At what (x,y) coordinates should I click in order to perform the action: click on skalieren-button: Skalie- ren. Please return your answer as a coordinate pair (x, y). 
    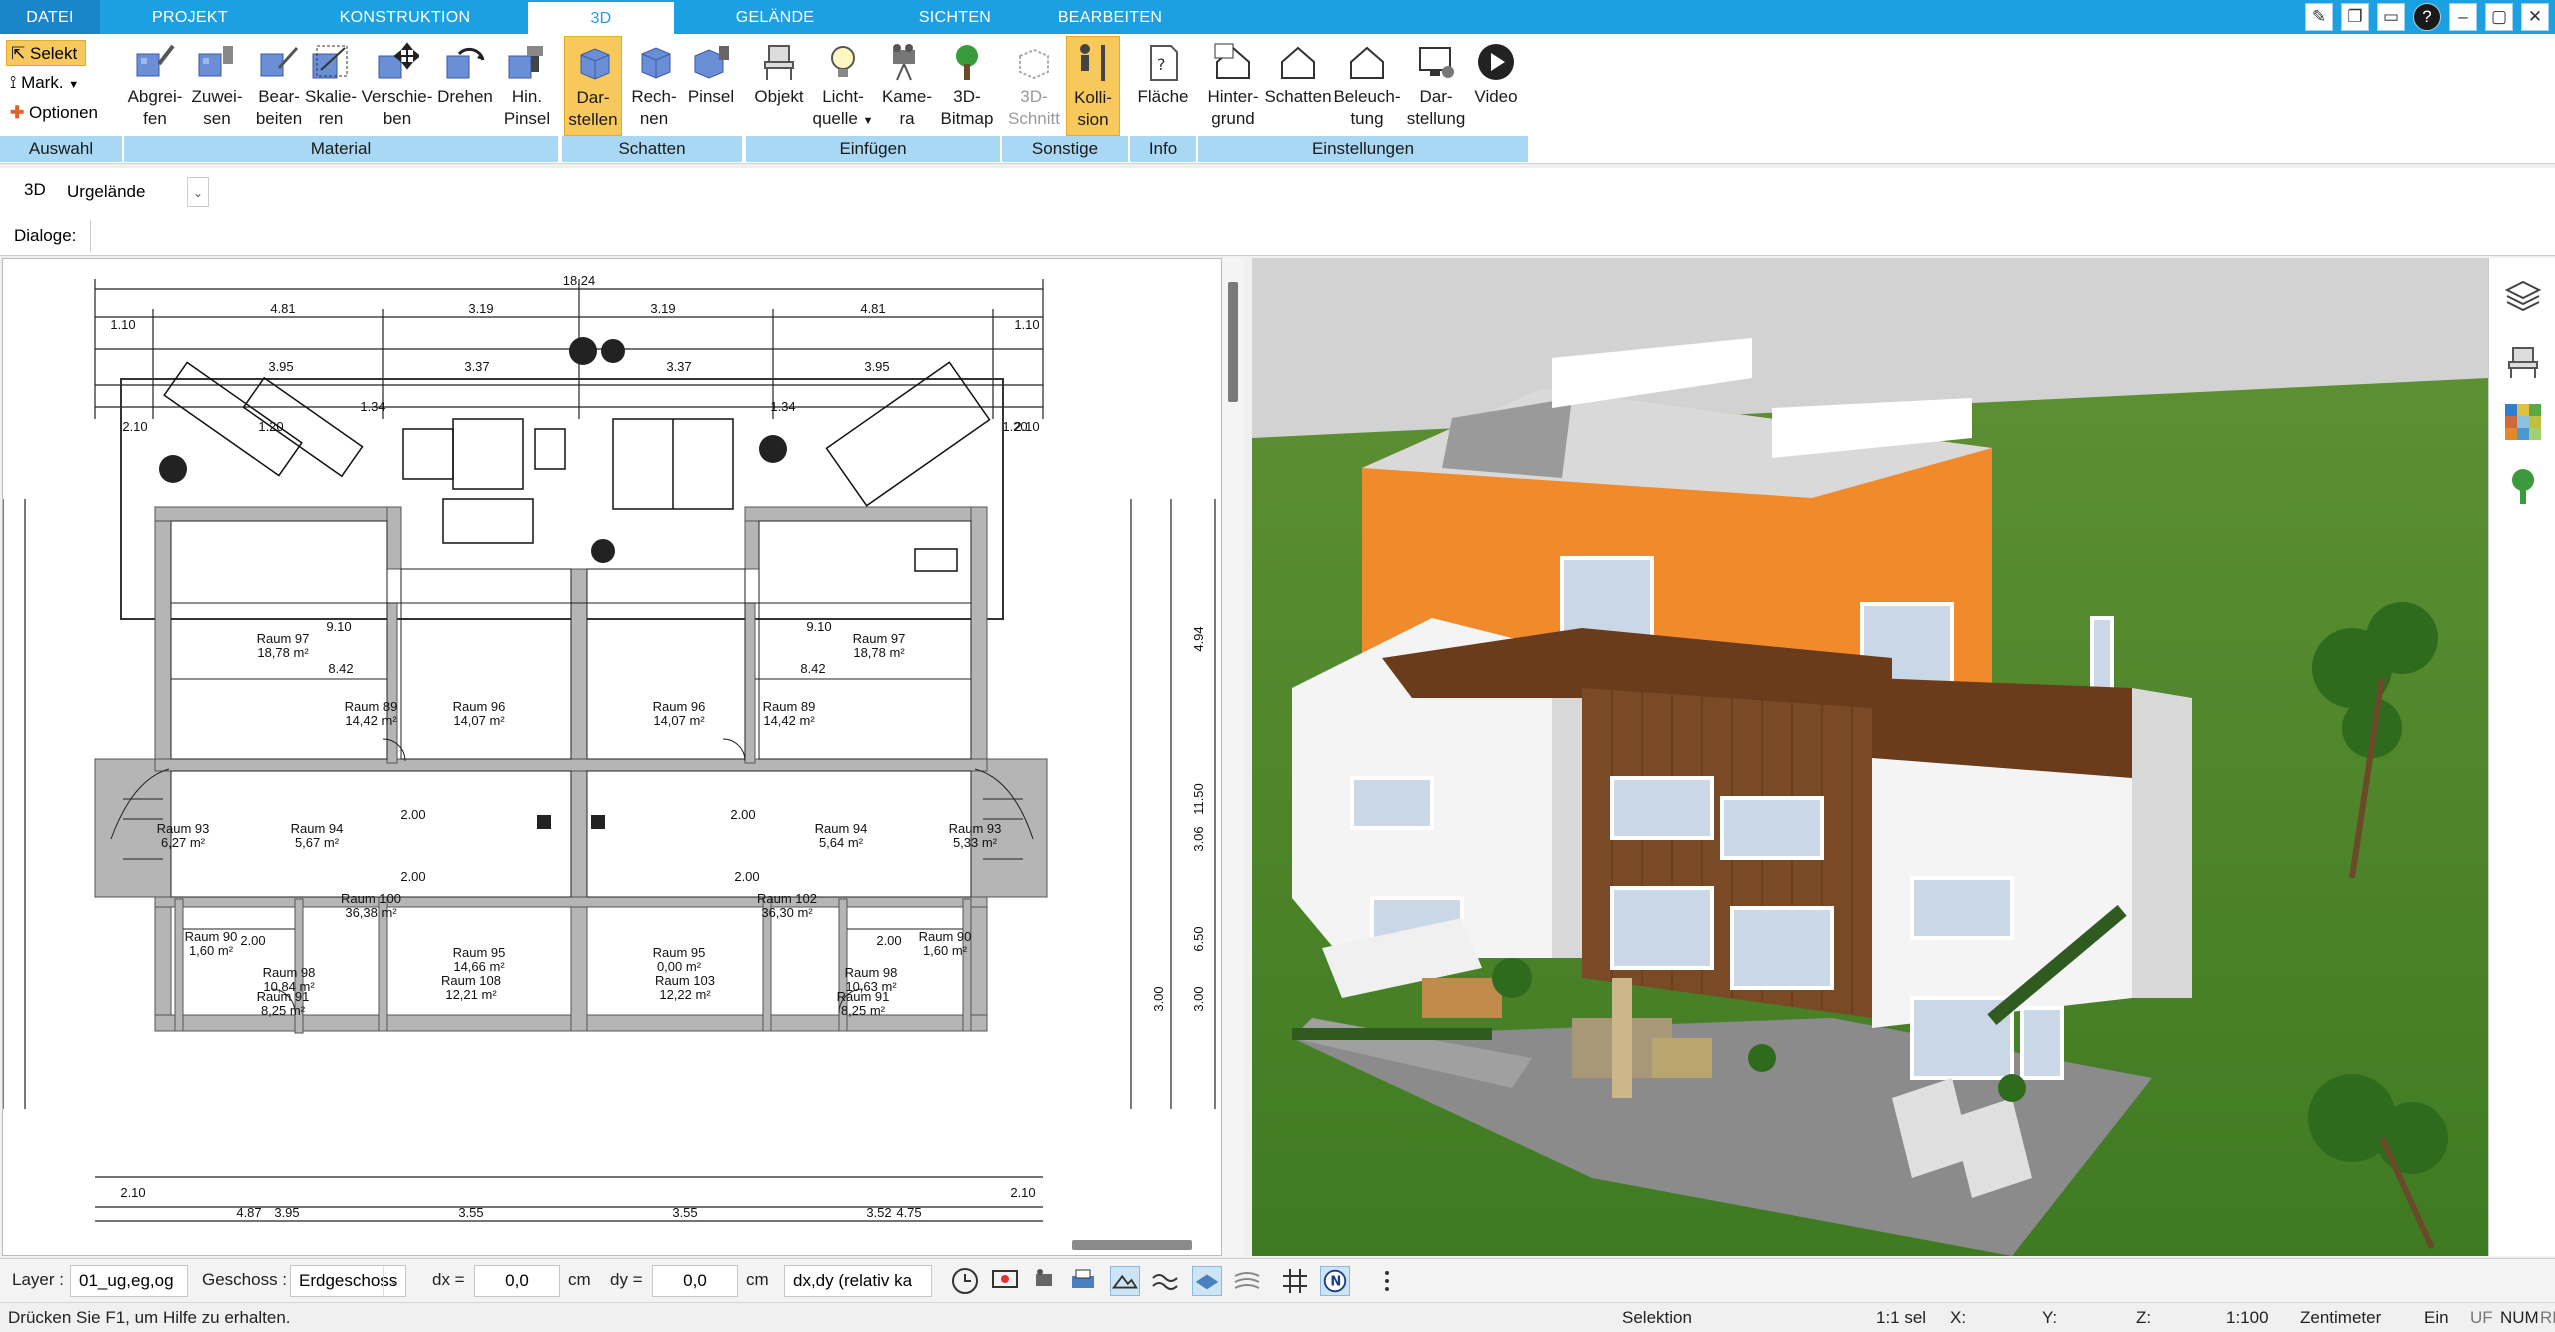
    Looking at the image, I should click on (331, 86).